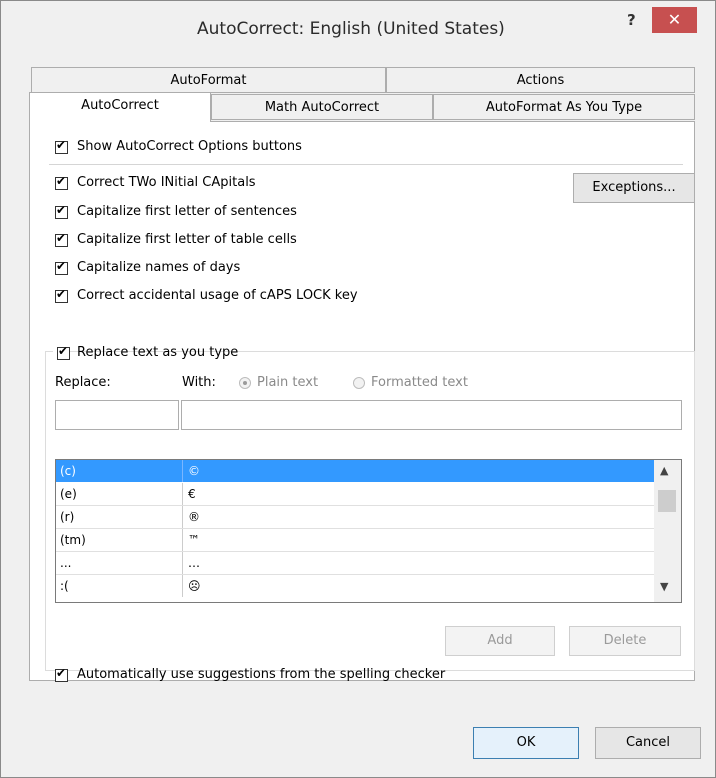 This screenshot has width=716, height=778. What do you see at coordinates (117, 415) in the screenshot?
I see `replace-input` at bounding box center [117, 415].